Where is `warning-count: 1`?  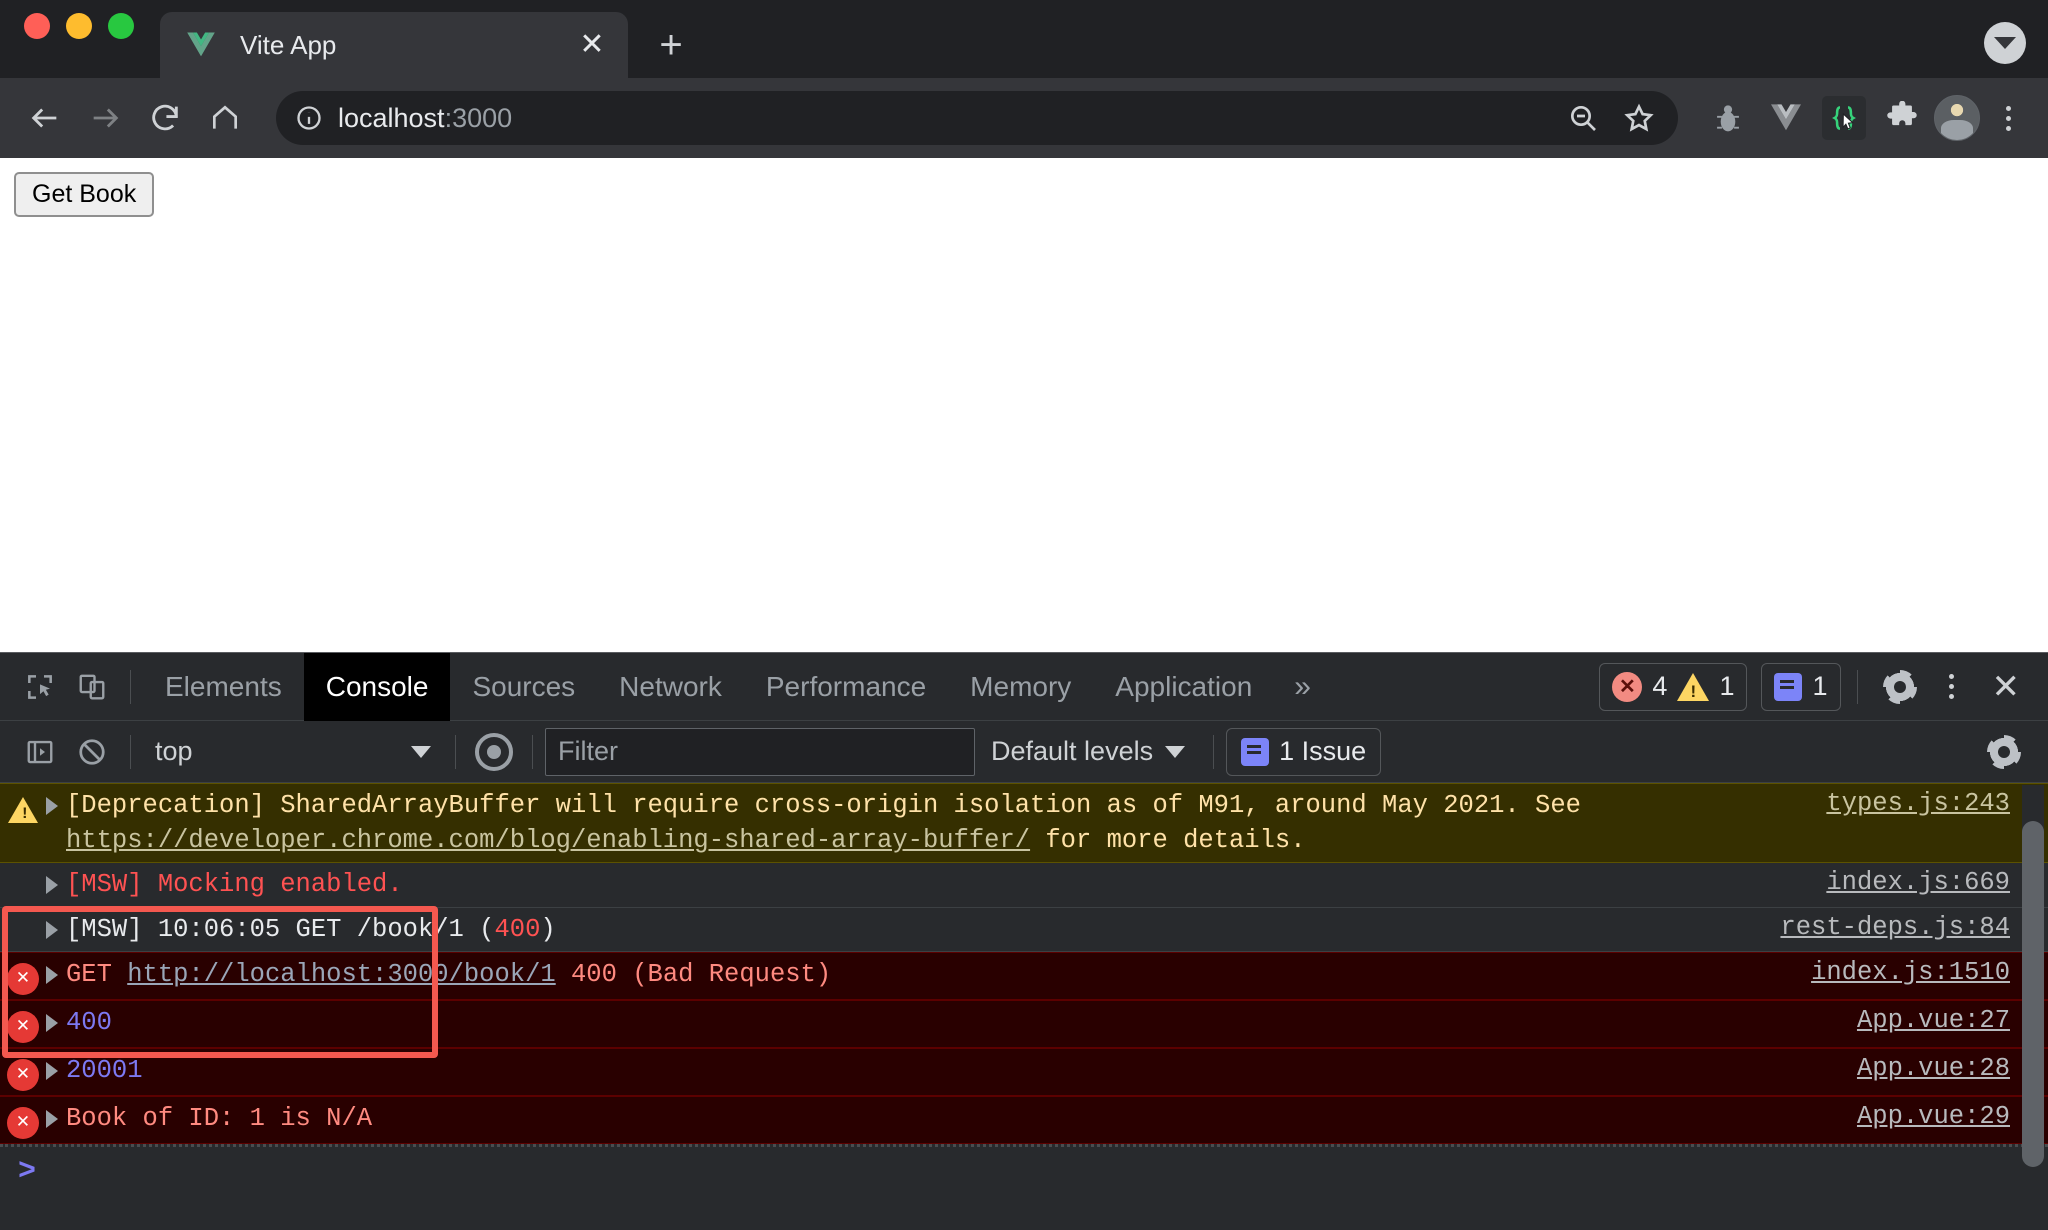 warning-count: 1 is located at coordinates (1727, 686).